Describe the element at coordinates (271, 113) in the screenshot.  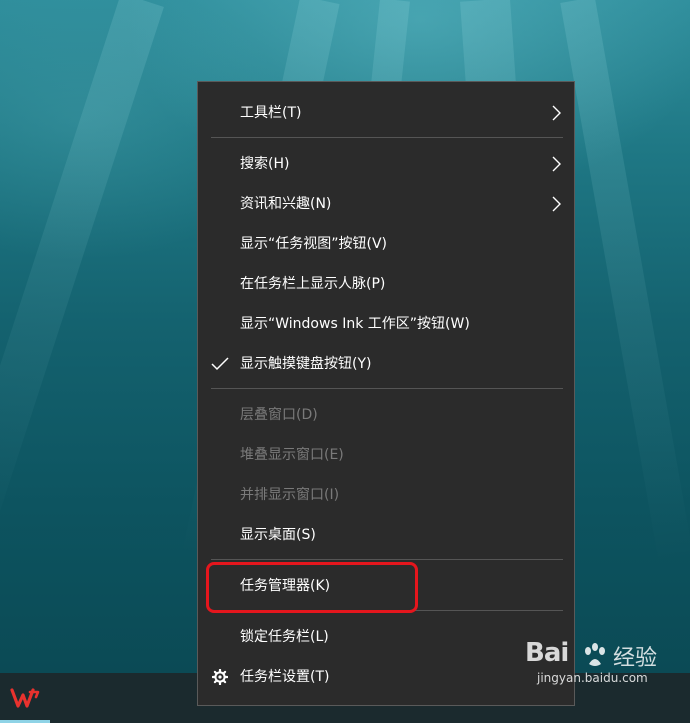
I see `menu-item-label: 工具栏(T)` at that location.